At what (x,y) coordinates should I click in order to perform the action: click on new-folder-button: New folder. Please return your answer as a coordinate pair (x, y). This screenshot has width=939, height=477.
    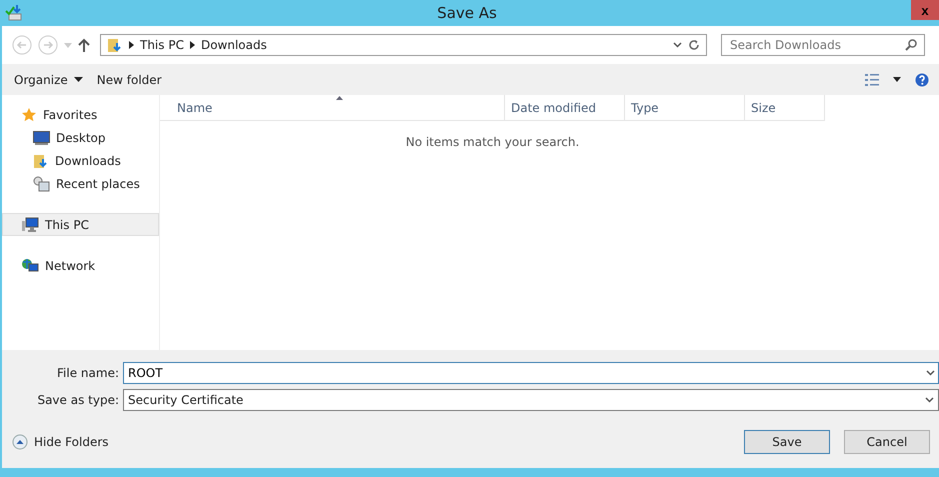
    Looking at the image, I should click on (129, 79).